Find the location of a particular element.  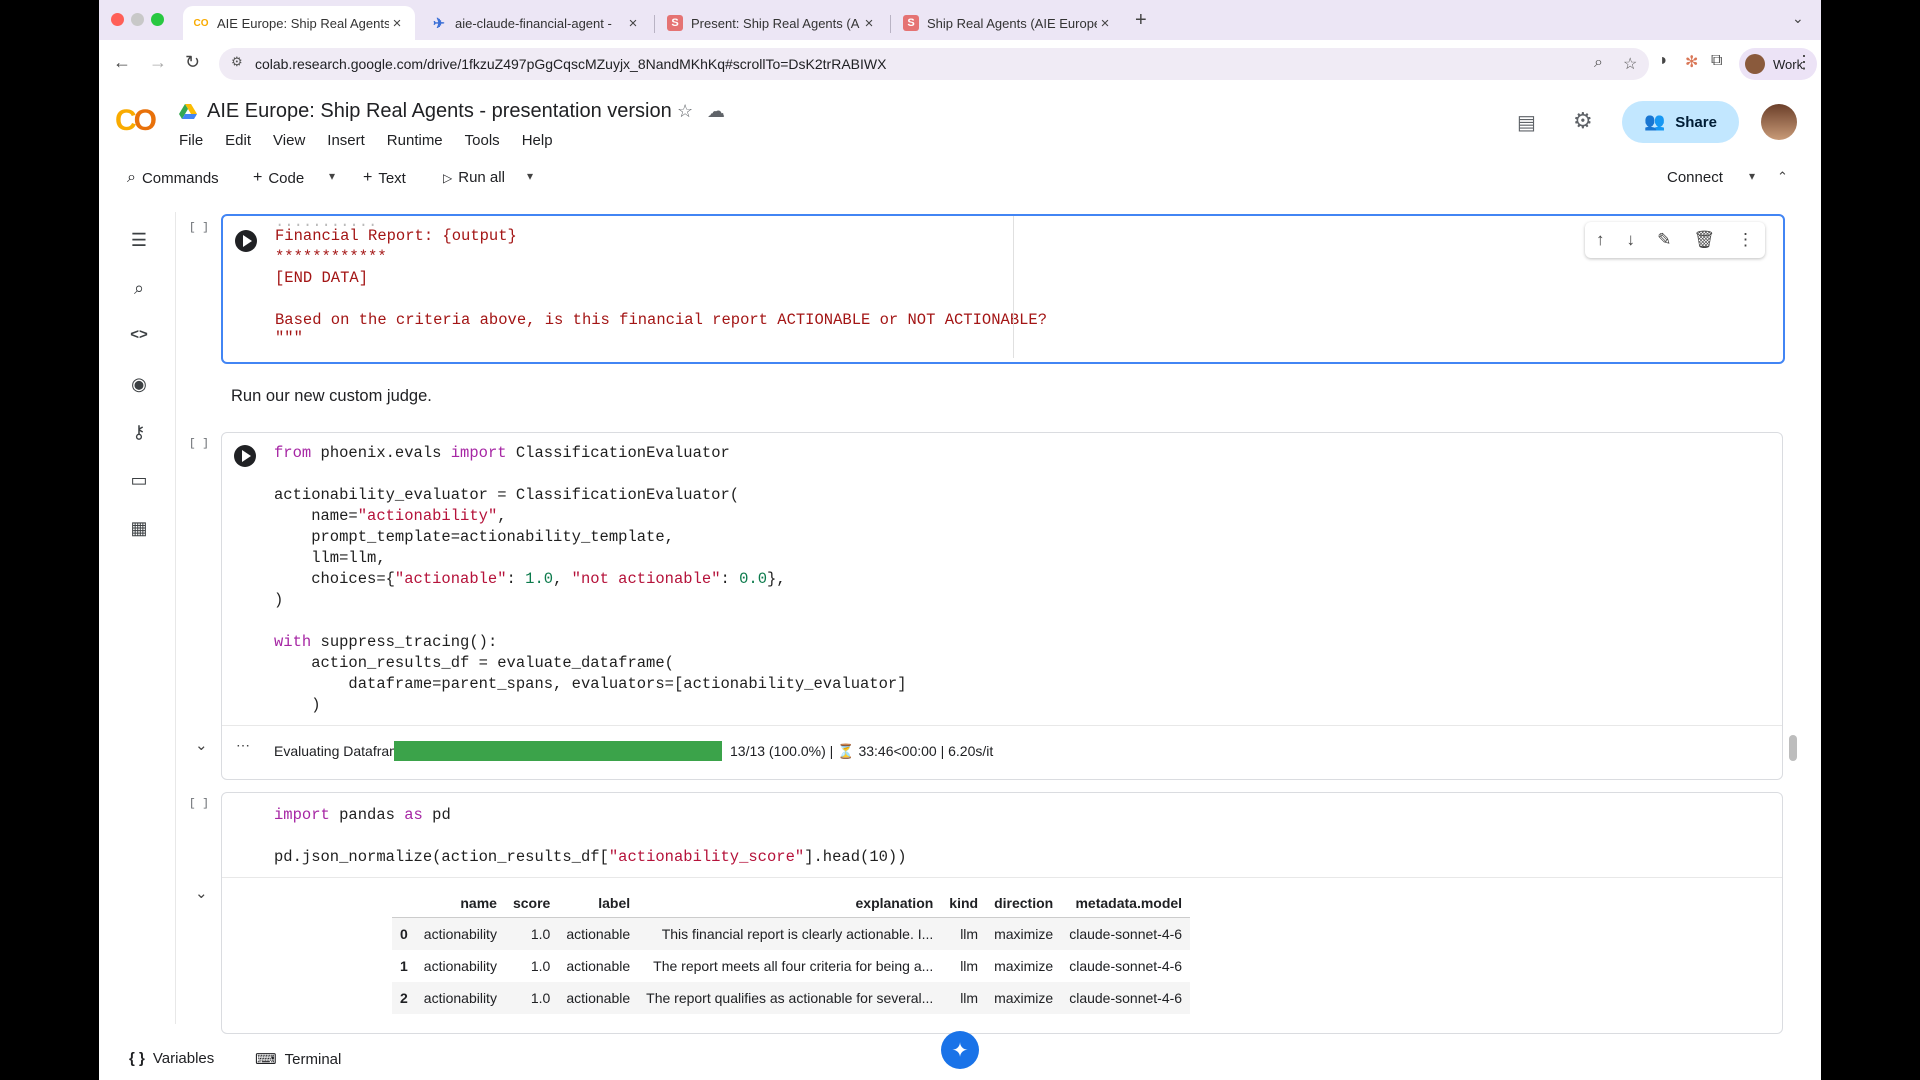

tab-present-slides: S Present: Ship Real Agents (A × is located at coordinates (772, 23).